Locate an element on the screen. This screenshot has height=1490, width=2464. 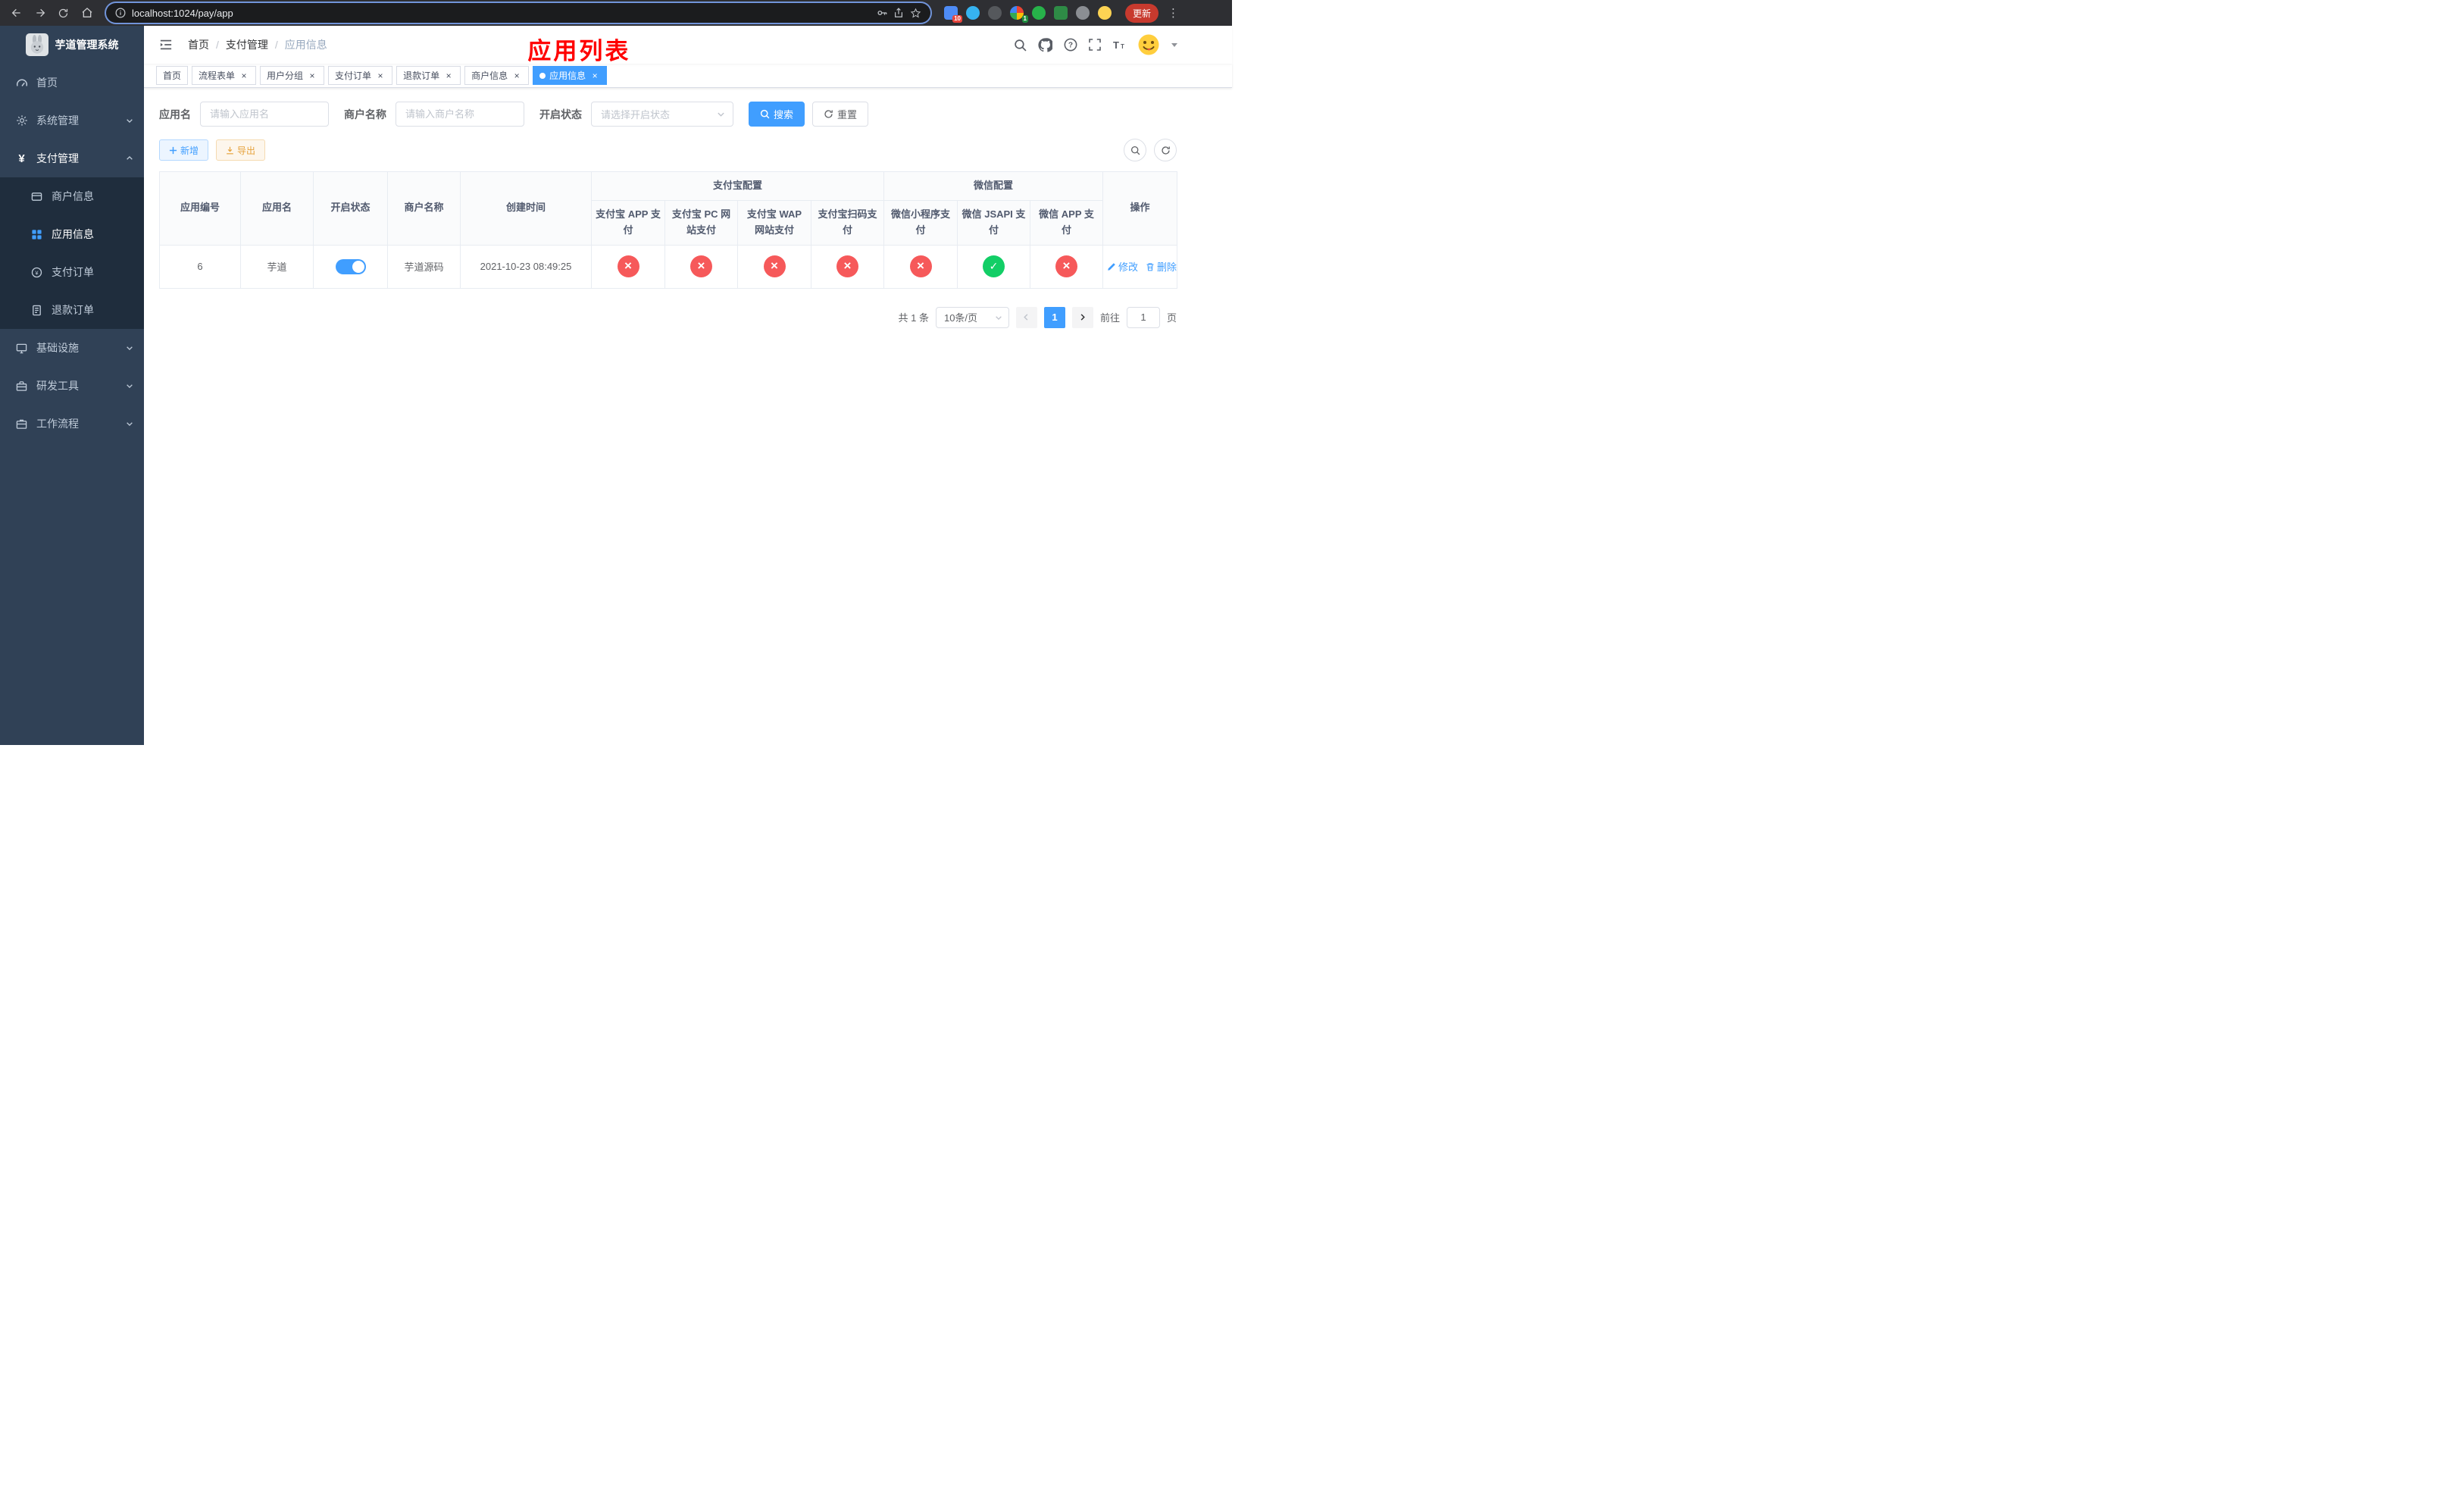
app-name-input is located at coordinates (264, 114).